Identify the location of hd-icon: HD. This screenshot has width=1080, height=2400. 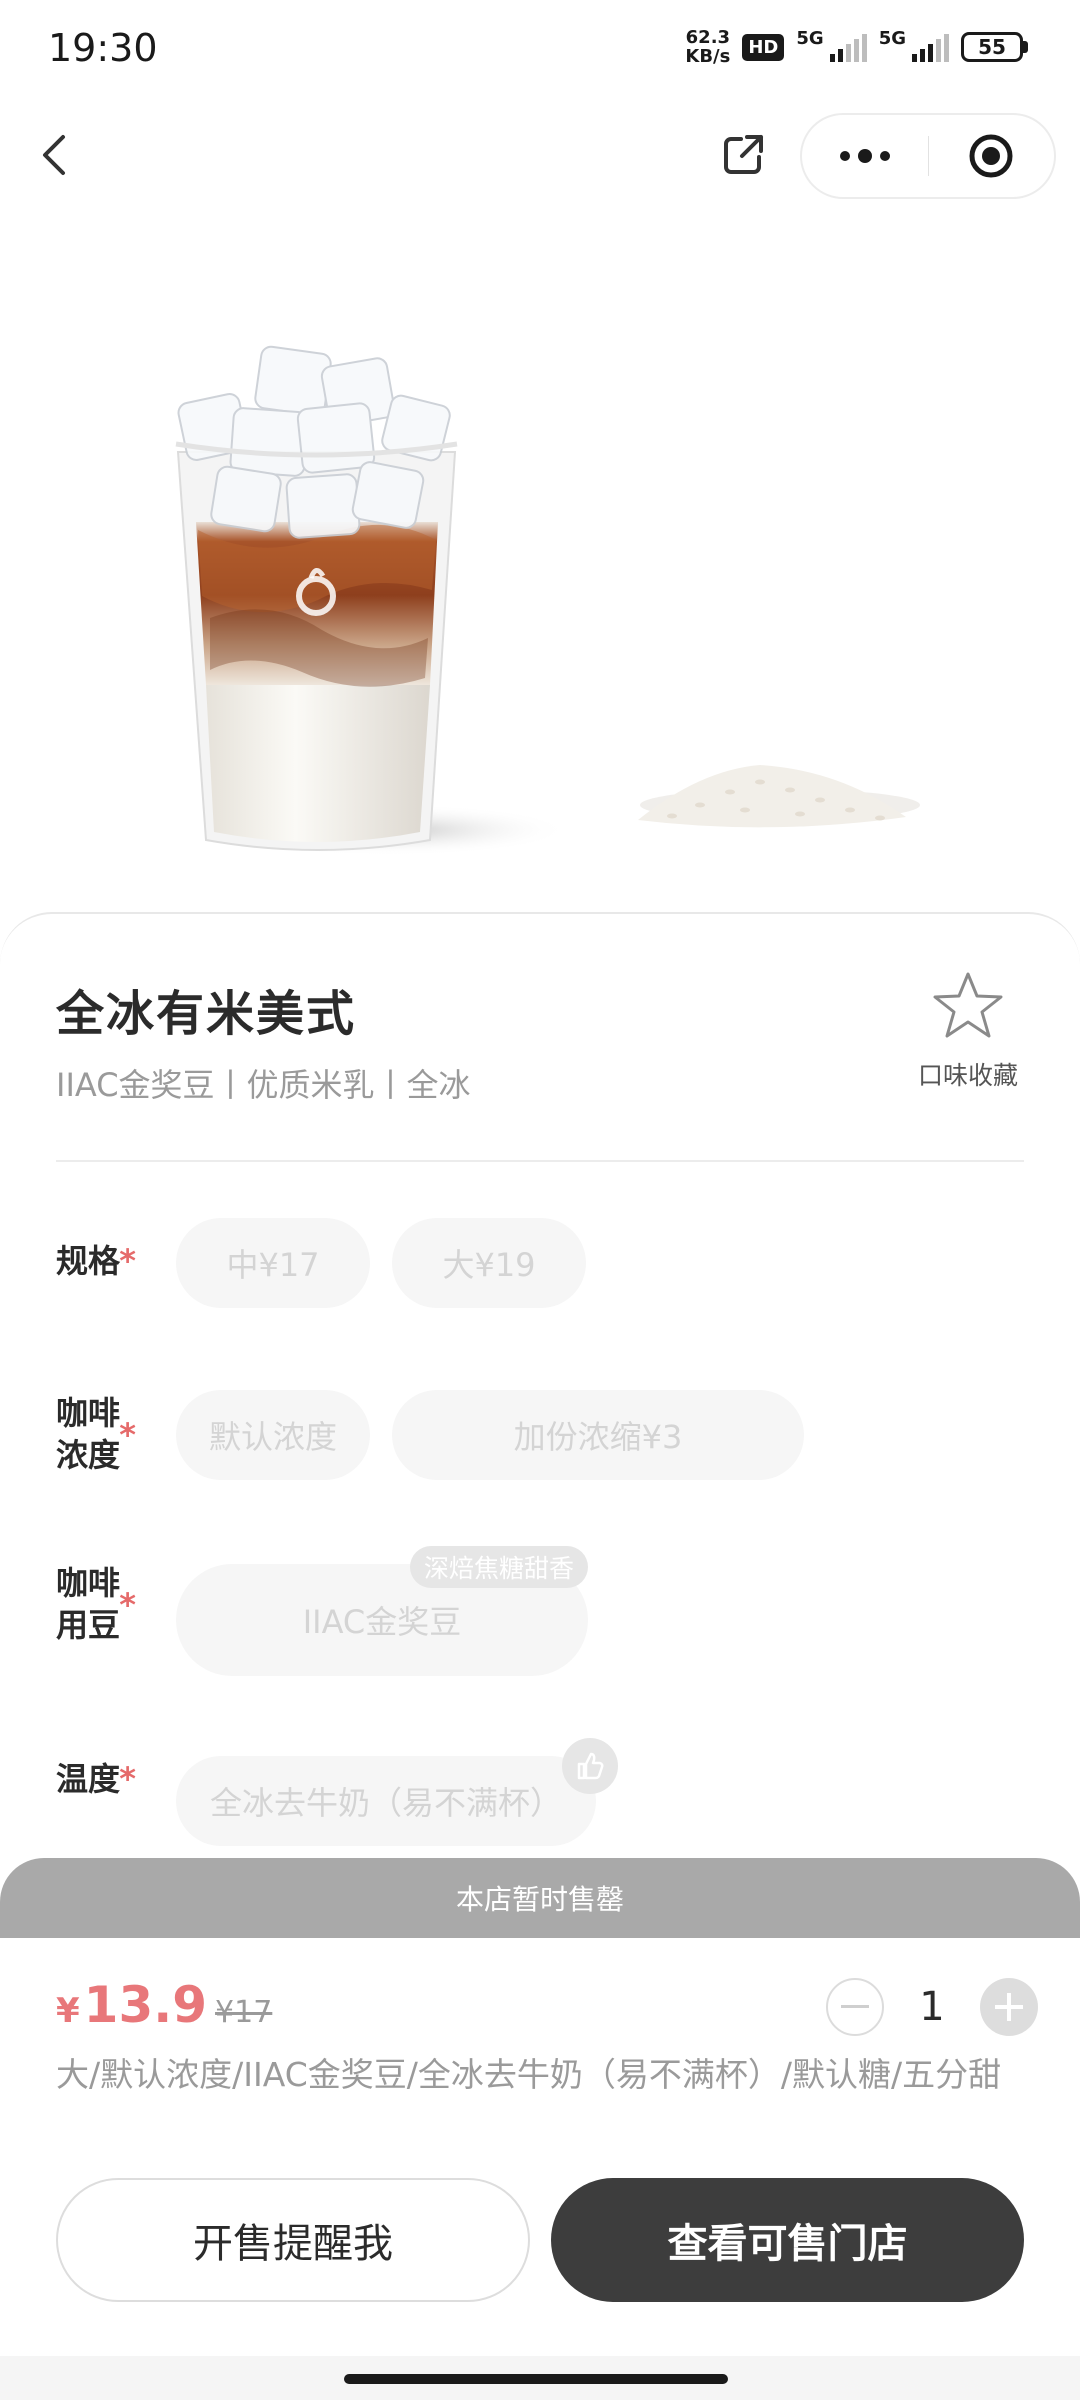
(763, 47).